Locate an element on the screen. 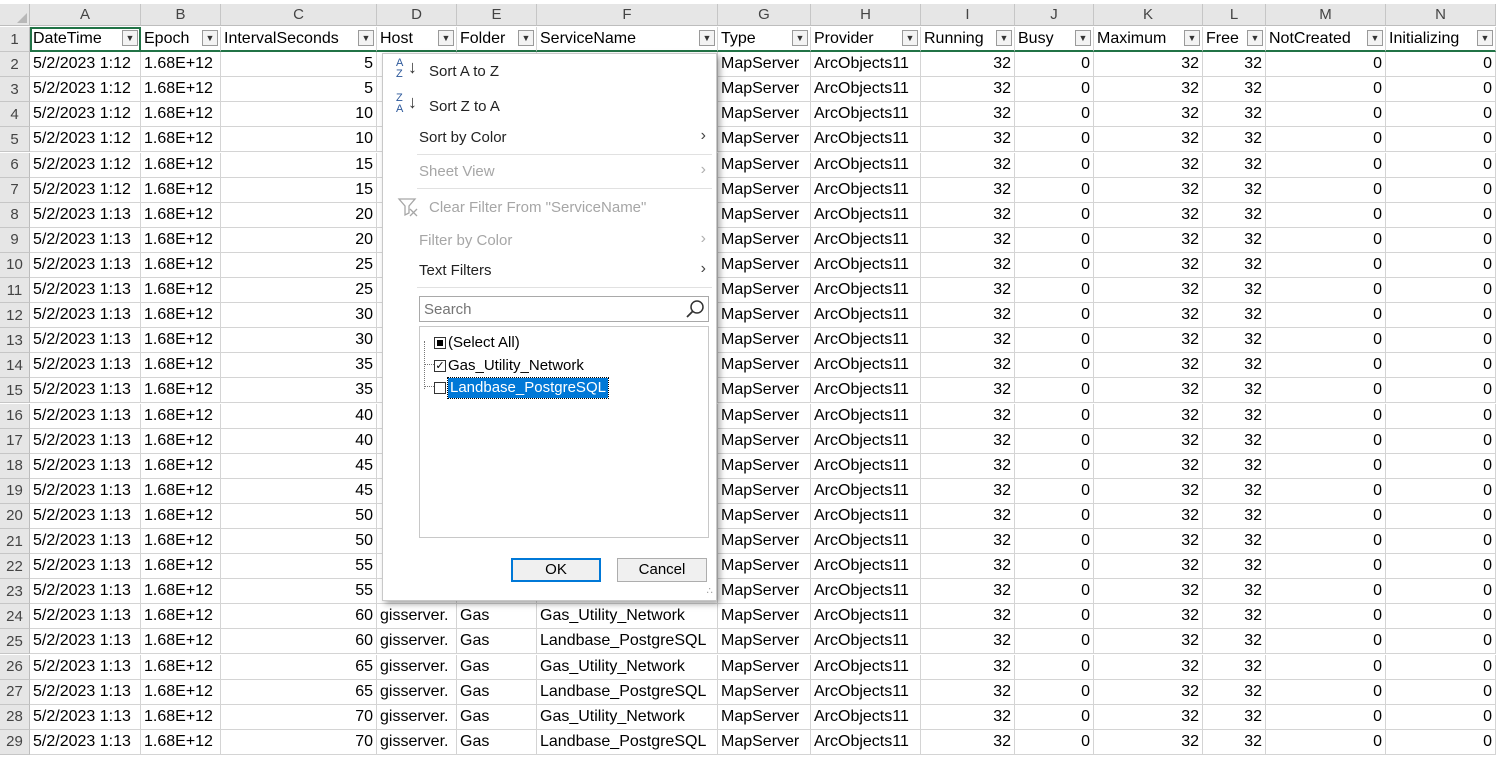  table-cell: 60 is located at coordinates (299, 642).